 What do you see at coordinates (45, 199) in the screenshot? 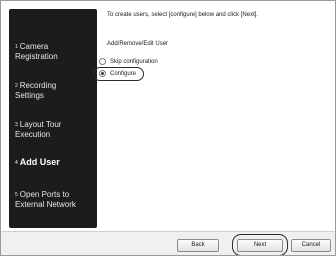
I see `step-open-ports: 5 Open Ports to External Network` at bounding box center [45, 199].